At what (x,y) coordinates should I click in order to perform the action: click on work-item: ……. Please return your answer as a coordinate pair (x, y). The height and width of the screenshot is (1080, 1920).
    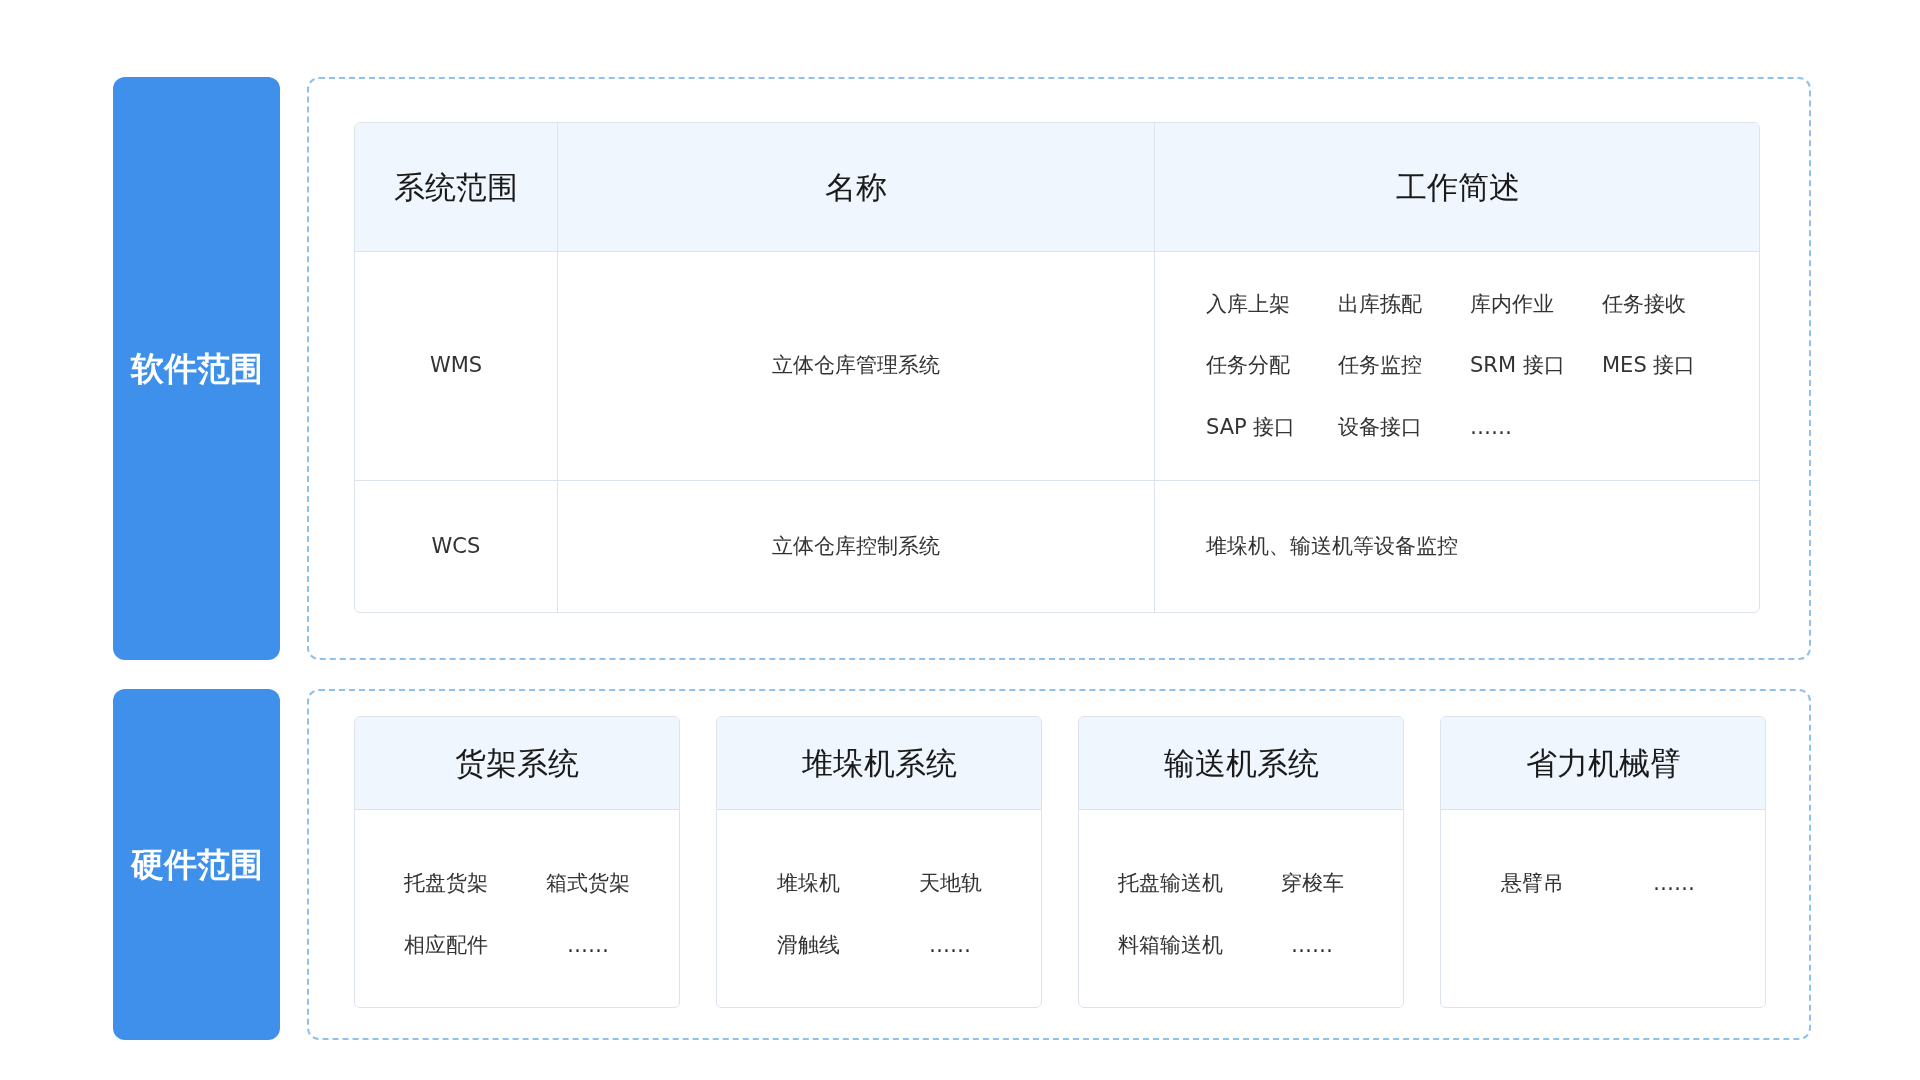
    Looking at the image, I should click on (1491, 427).